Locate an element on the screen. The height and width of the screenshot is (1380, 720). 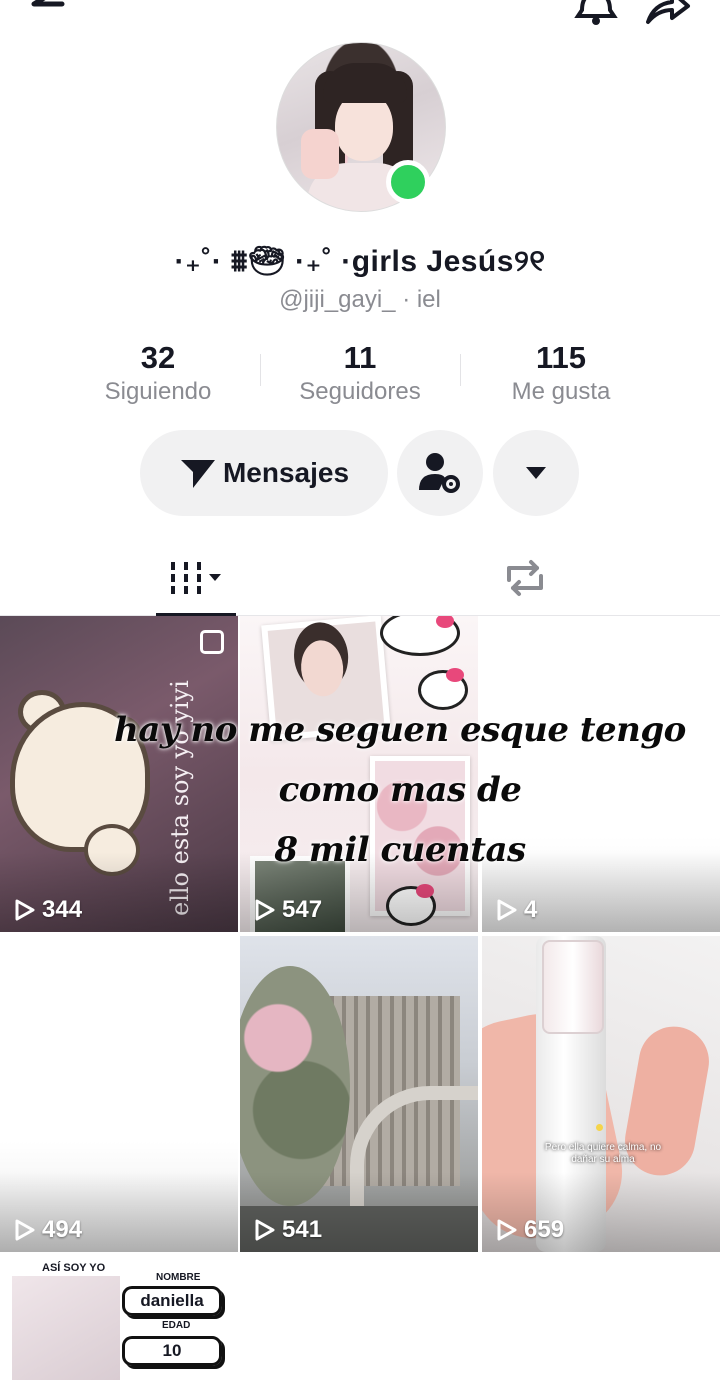
overlay-line: como mas de is located at coordinates (400, 790).